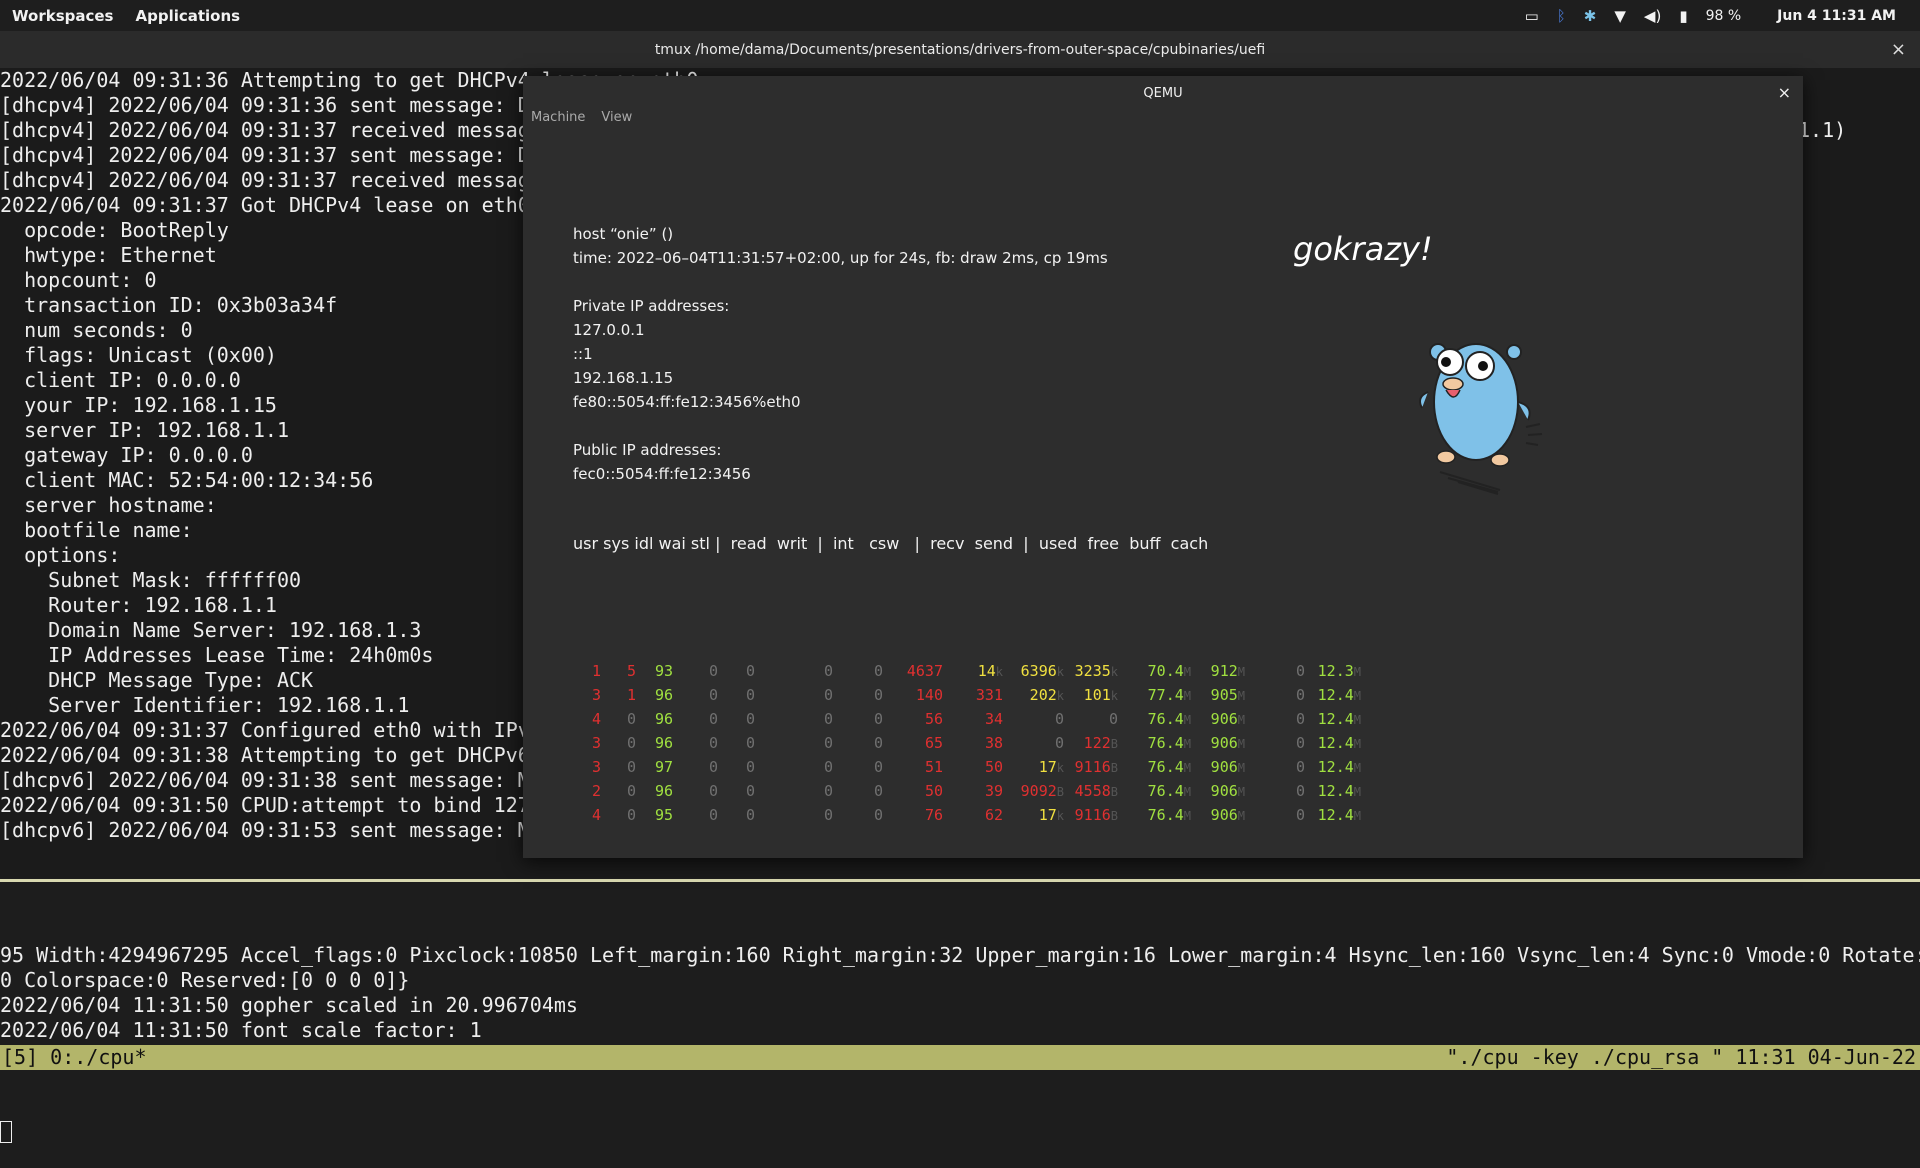 The image size is (1920, 1168). What do you see at coordinates (1163, 120) in the screenshot?
I see `qemu-menubar: Machine View` at bounding box center [1163, 120].